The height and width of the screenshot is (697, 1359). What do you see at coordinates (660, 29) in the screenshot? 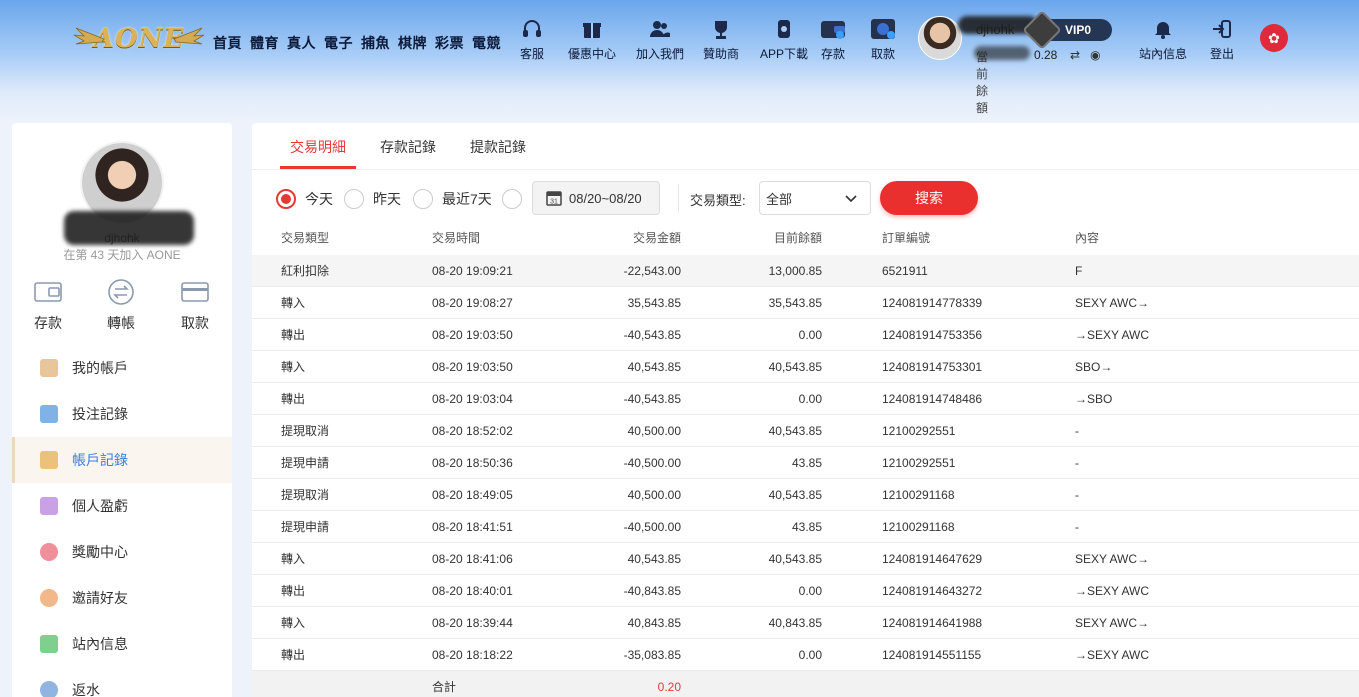
I see `users-icon` at bounding box center [660, 29].